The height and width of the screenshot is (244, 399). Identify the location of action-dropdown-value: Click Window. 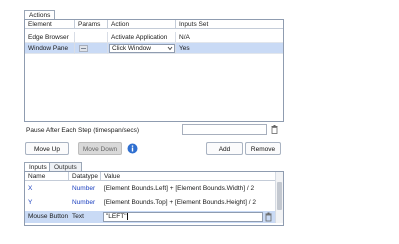
(132, 48).